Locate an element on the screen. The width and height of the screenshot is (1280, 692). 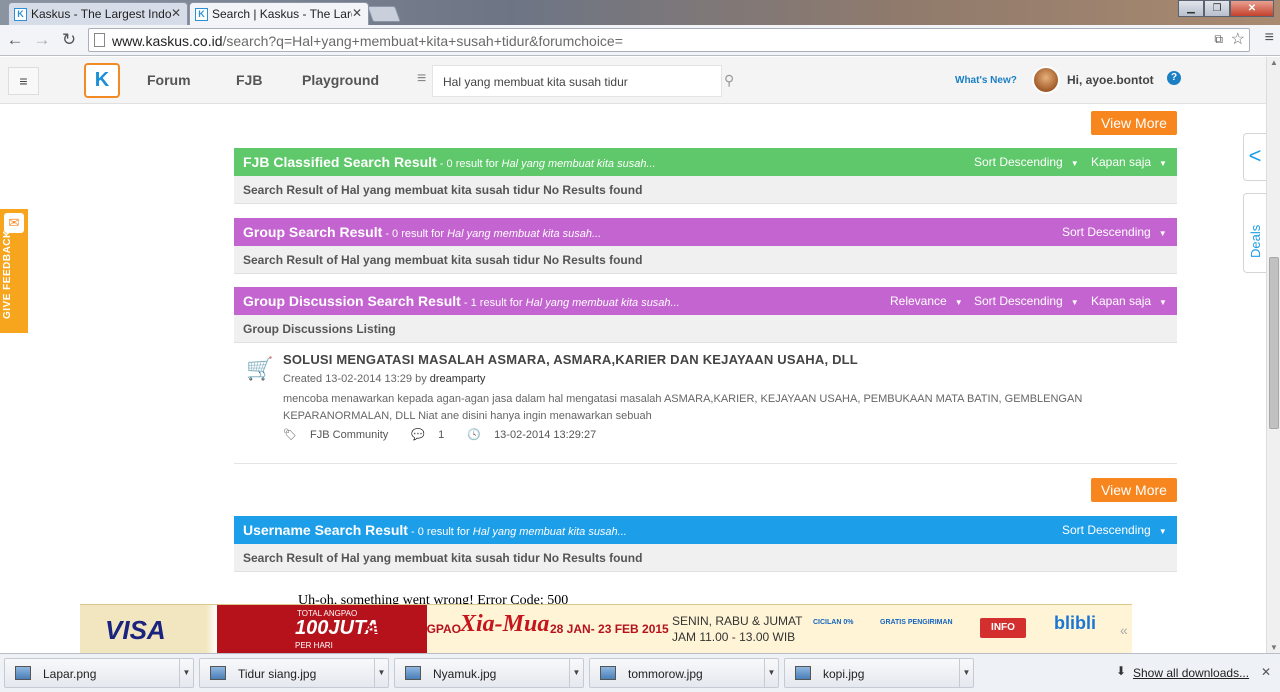
section-title: Username Search Result is located at coordinates (325, 530).